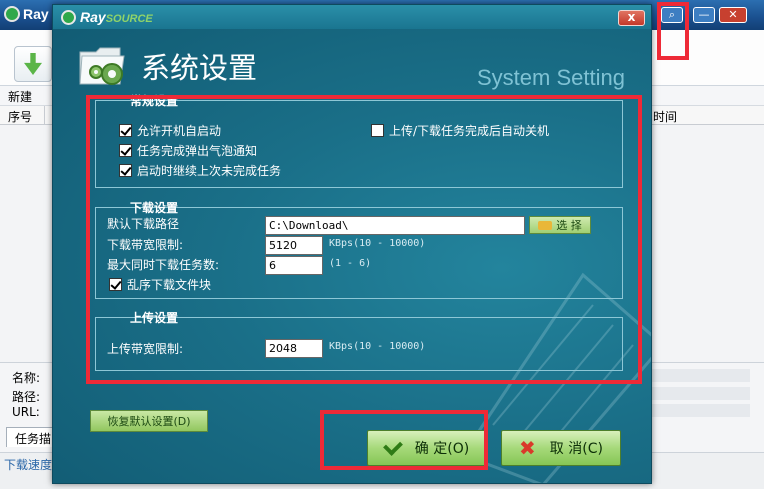 This screenshot has height=489, width=764. Describe the element at coordinates (102, 66) in the screenshot. I see `settings-folder-gear-icon` at that location.